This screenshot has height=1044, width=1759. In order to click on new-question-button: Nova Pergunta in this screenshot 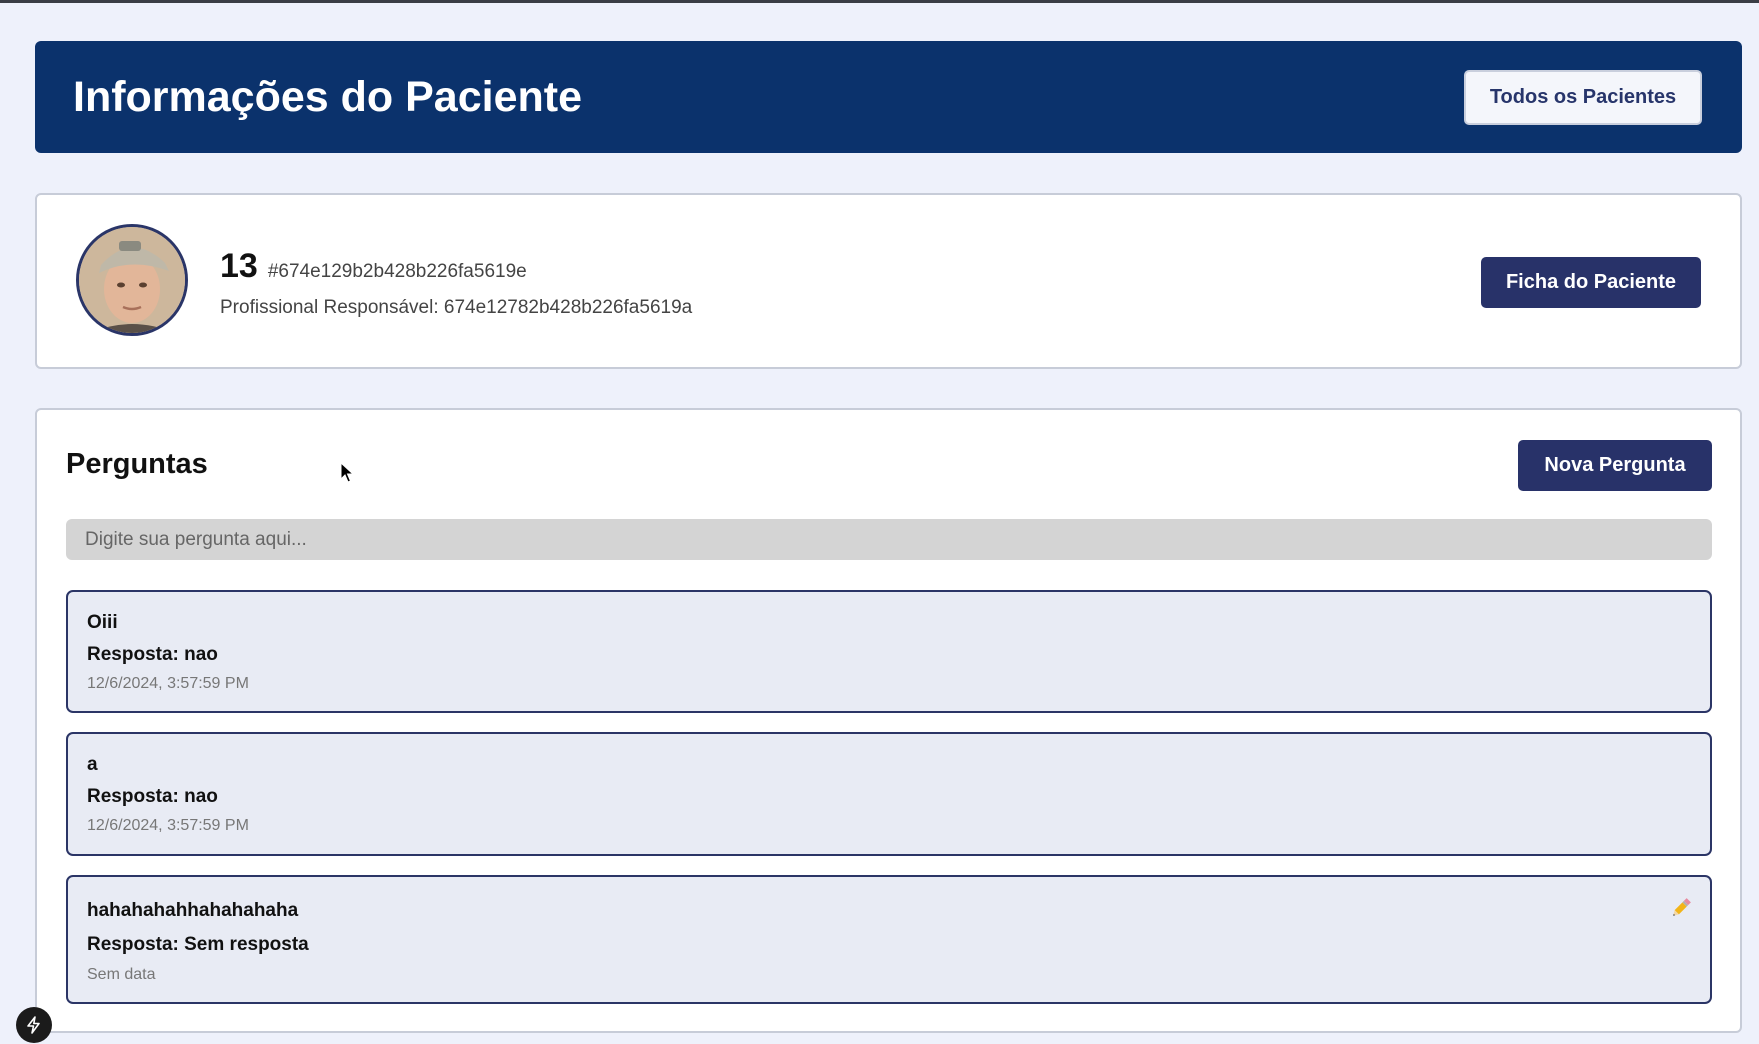, I will do `click(1615, 465)`.